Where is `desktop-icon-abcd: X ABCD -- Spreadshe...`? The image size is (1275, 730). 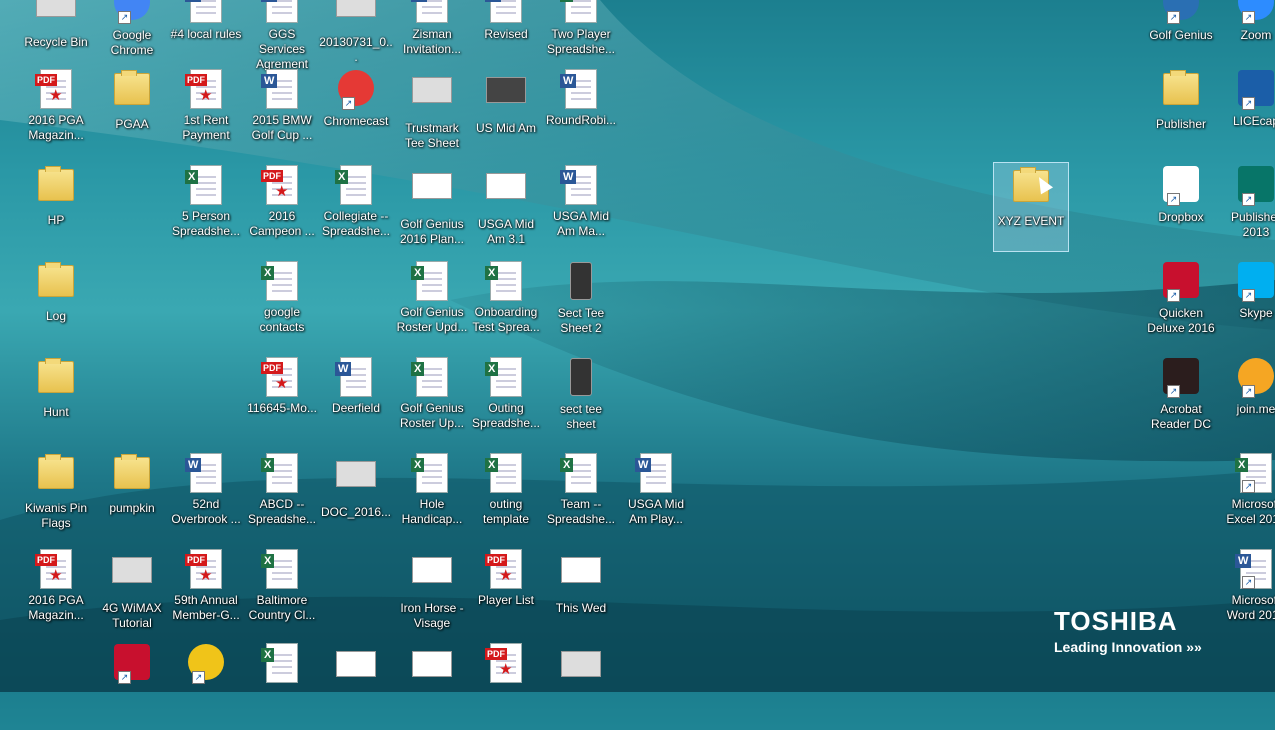
desktop-icon-abcd: X ABCD -- Spreadshe... is located at coordinates (282, 495).